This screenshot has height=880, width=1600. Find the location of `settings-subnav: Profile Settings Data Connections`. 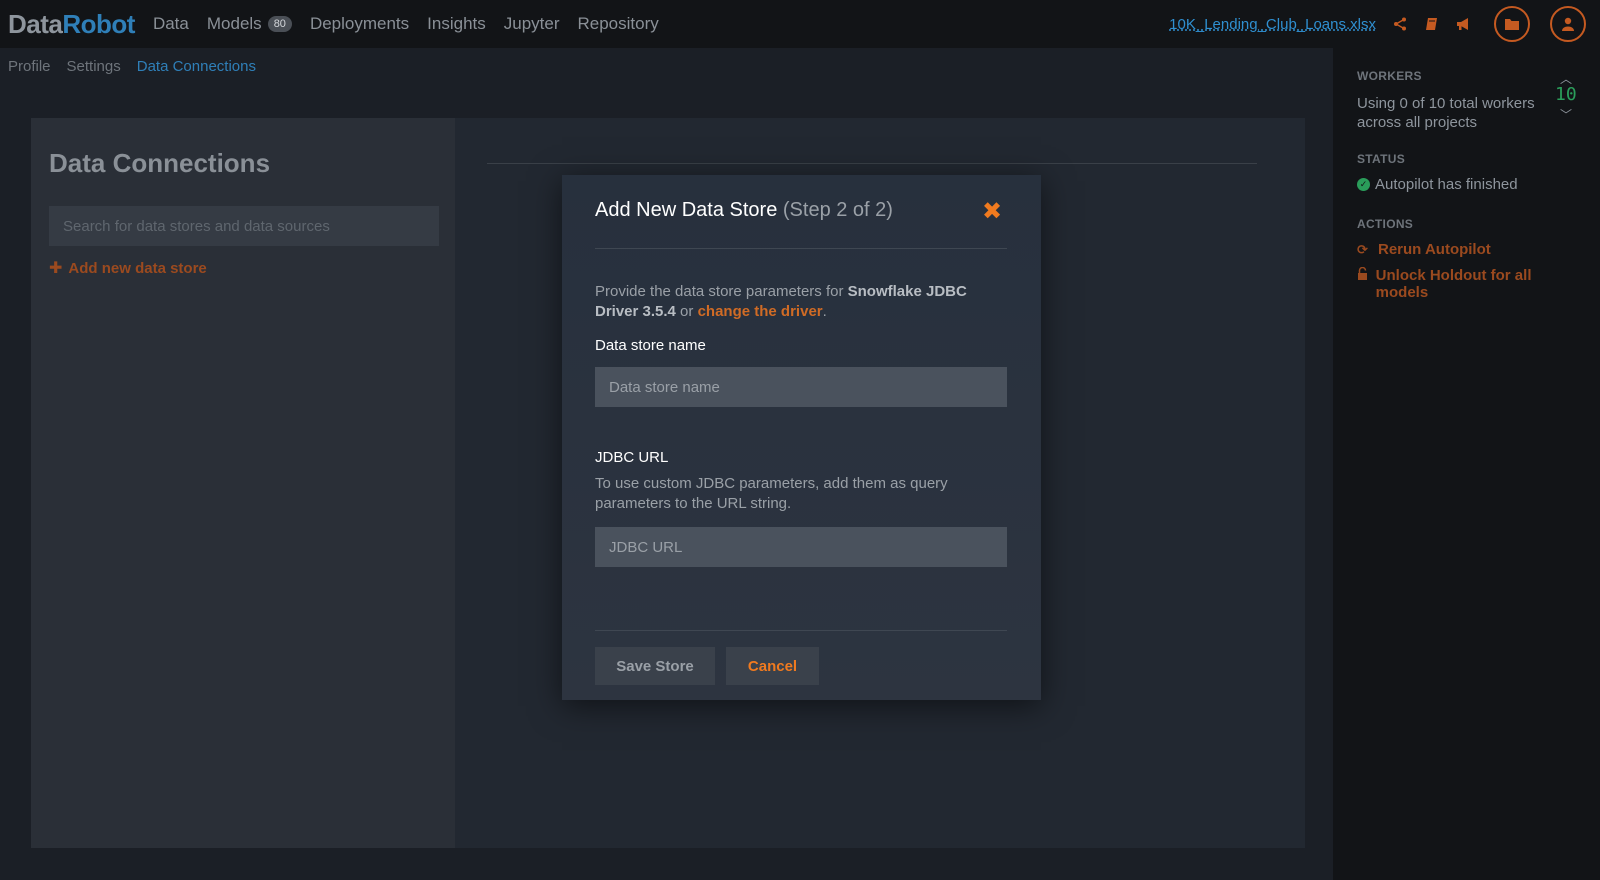

settings-subnav: Profile Settings Data Connections is located at coordinates (140, 66).